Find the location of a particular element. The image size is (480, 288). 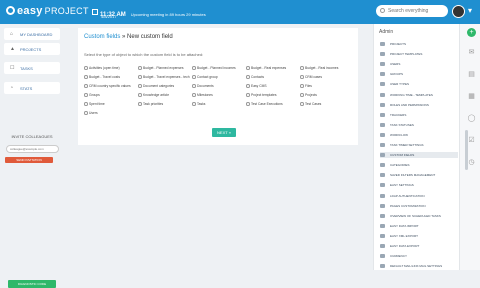

object-type-option: Budget - Planned expenses is located at coordinates (169, 68).